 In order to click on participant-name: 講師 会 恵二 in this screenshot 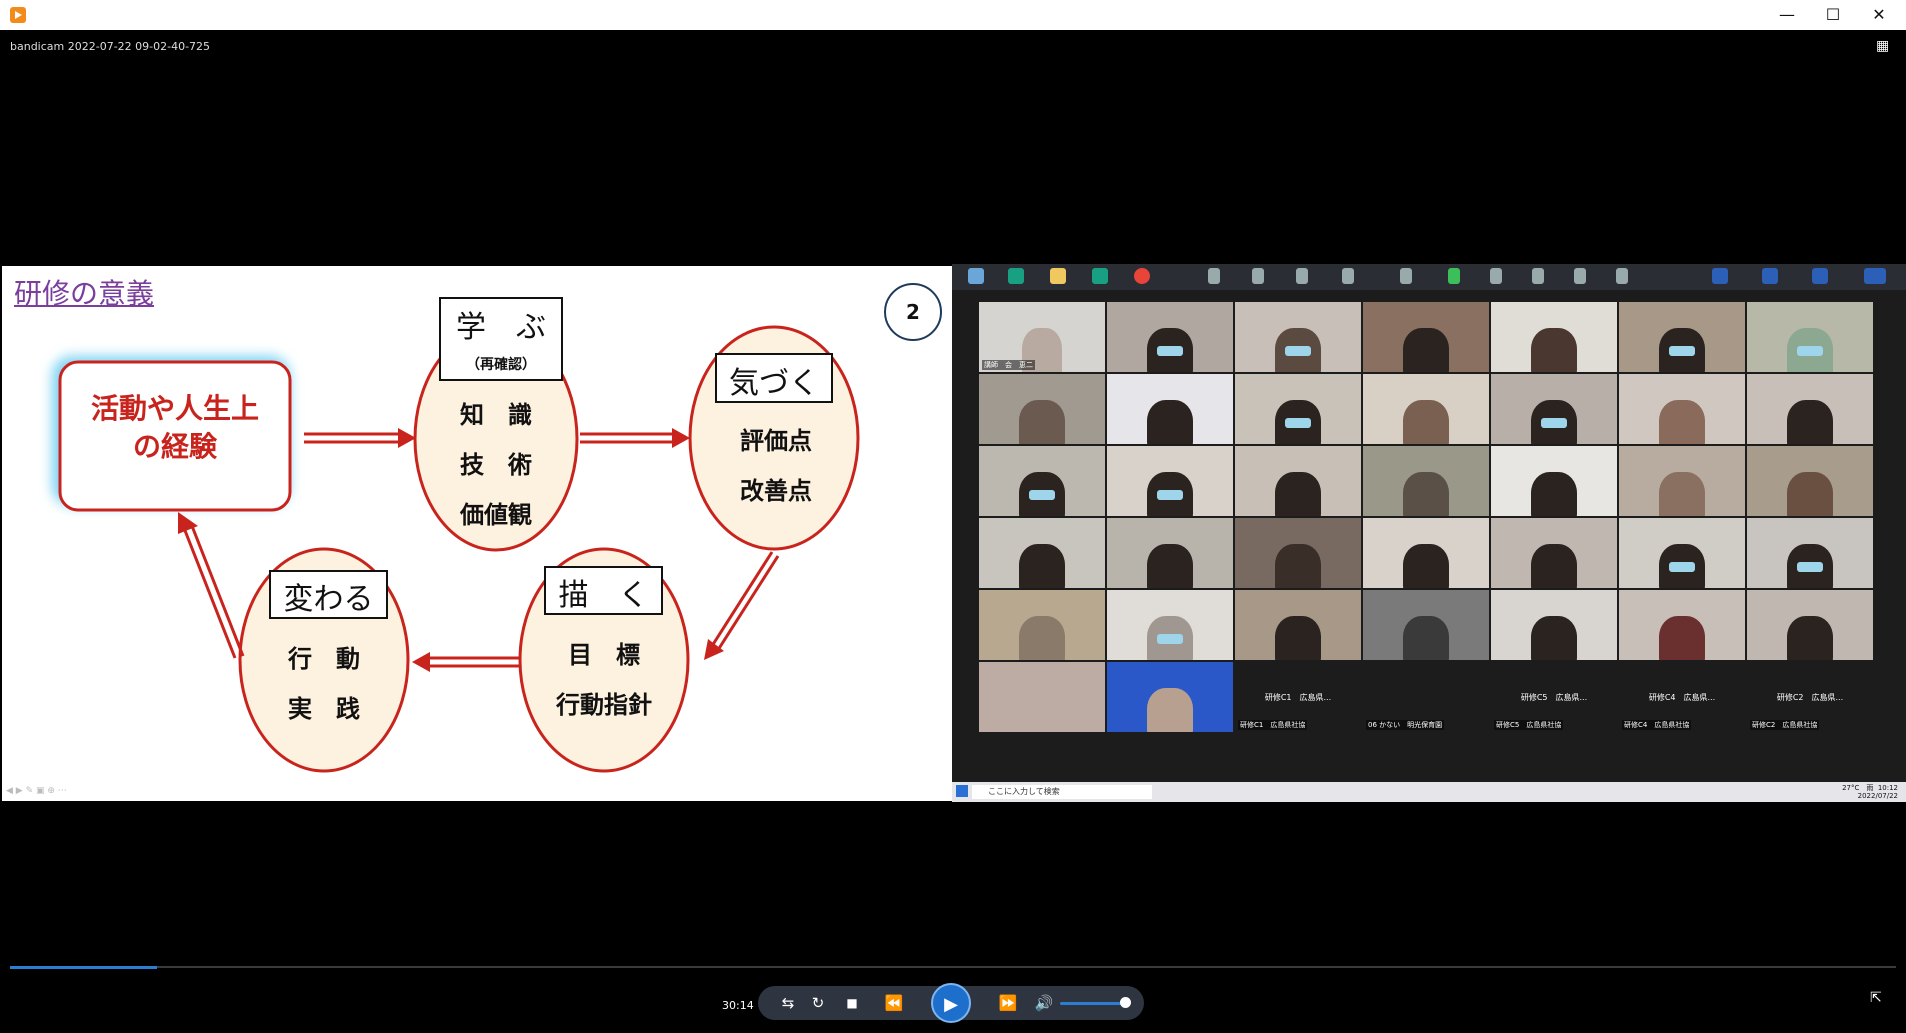, I will do `click(1008, 365)`.